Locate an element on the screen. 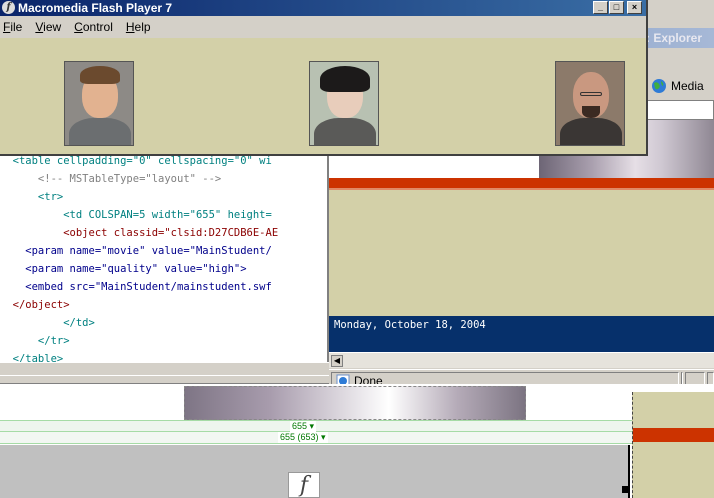  date-text: Monday, October 18, 2004 is located at coordinates (410, 325).